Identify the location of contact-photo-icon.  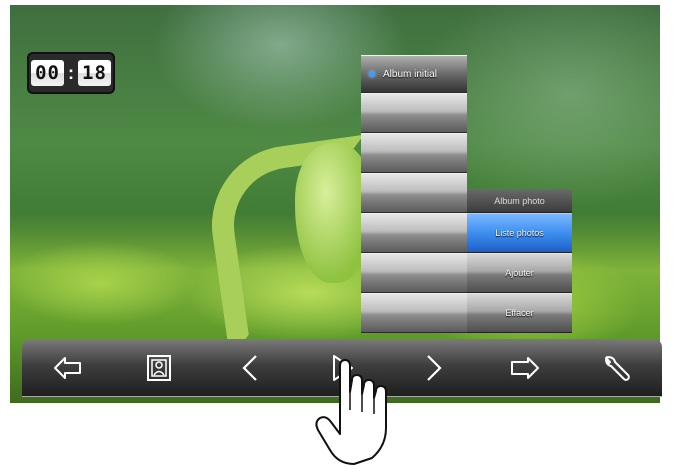
(159, 368).